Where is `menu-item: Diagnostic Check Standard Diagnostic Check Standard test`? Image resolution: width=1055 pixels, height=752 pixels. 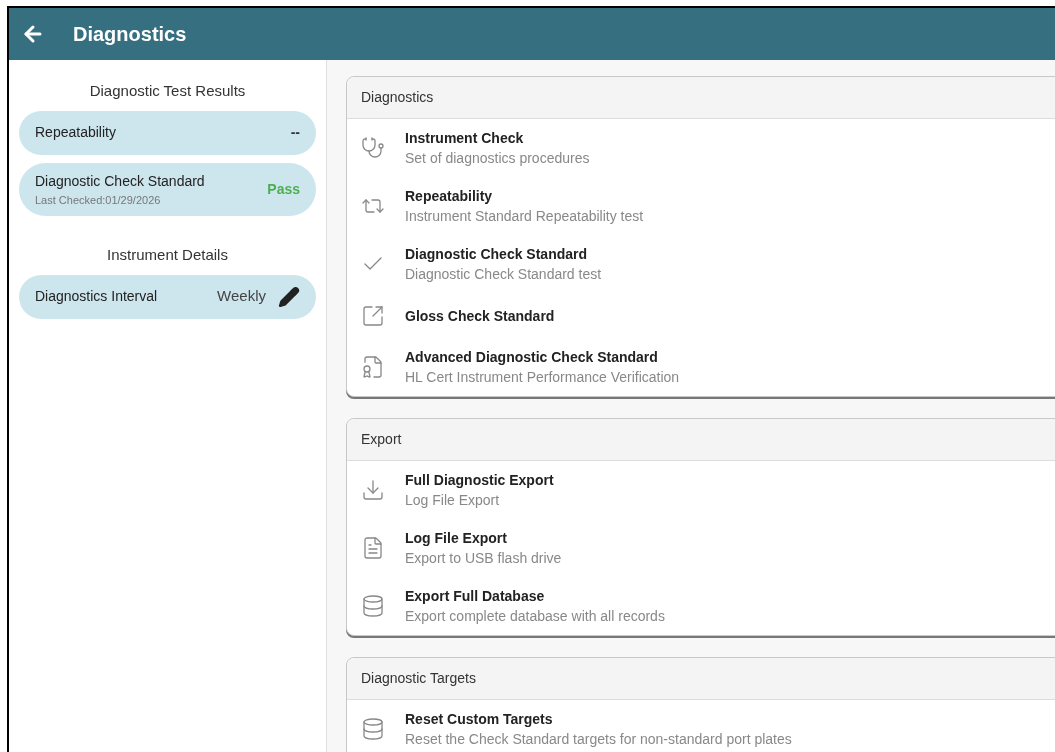 menu-item: Diagnostic Check Standard Diagnostic Check Standard test is located at coordinates (701, 264).